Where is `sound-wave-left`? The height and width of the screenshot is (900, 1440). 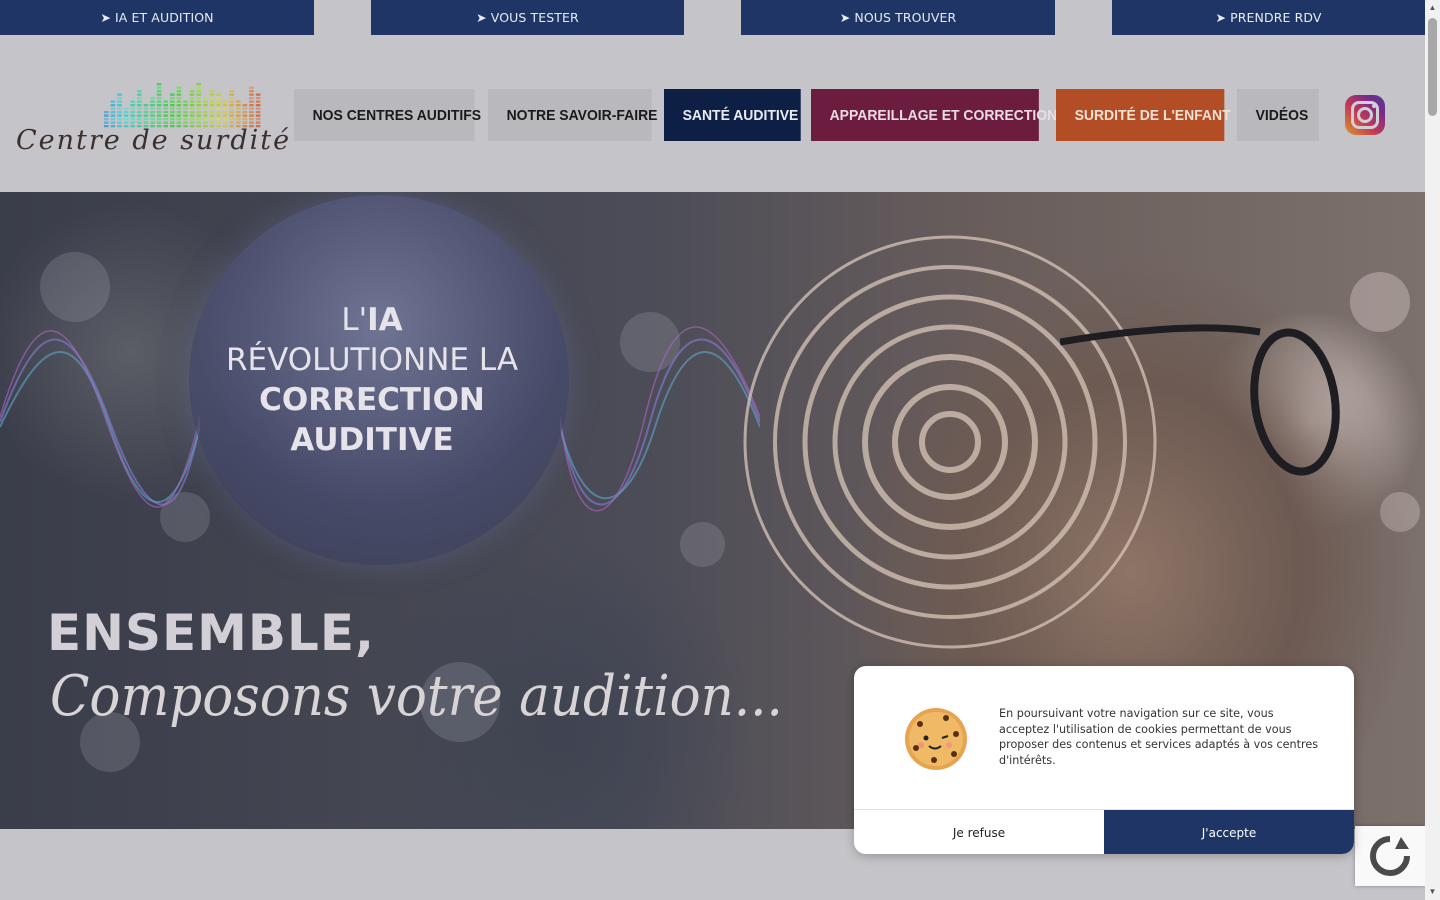
sound-wave-left is located at coordinates (100, 419).